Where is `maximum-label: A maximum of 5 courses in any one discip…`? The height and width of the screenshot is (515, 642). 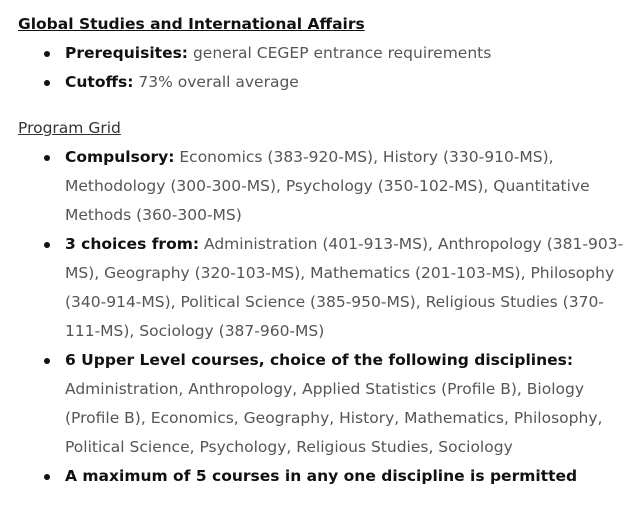 maximum-label: A maximum of 5 courses in any one discip… is located at coordinates (321, 476).